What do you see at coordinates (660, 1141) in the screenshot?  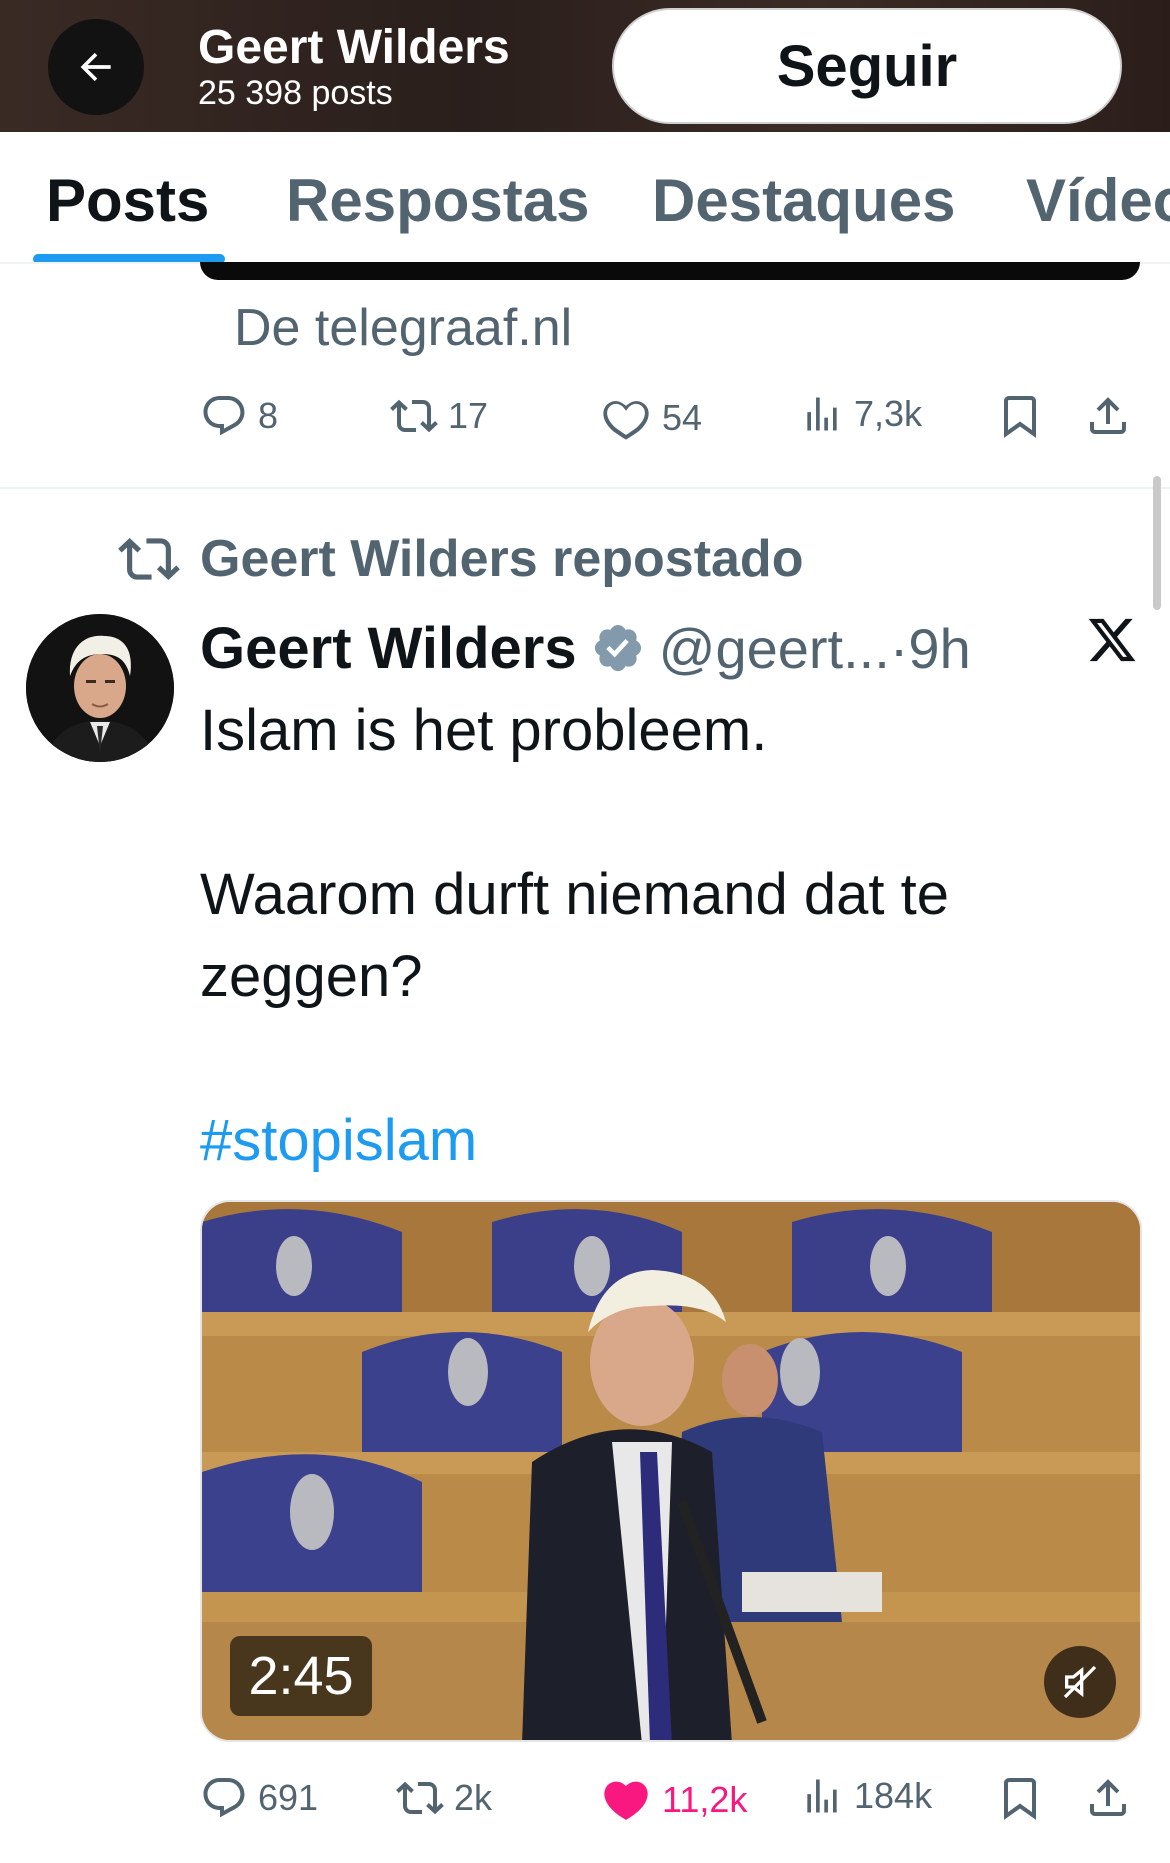 I see `hashtag-link: #stopislam` at bounding box center [660, 1141].